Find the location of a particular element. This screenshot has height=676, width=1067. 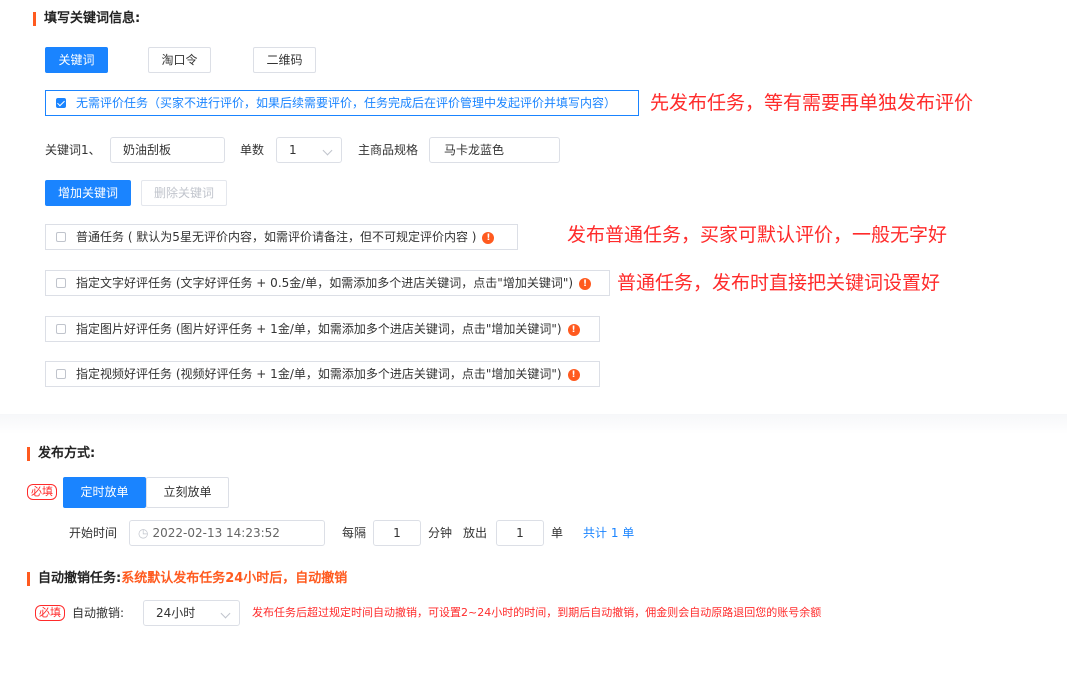

keyword-label: 关键词1、 is located at coordinates (73, 150).